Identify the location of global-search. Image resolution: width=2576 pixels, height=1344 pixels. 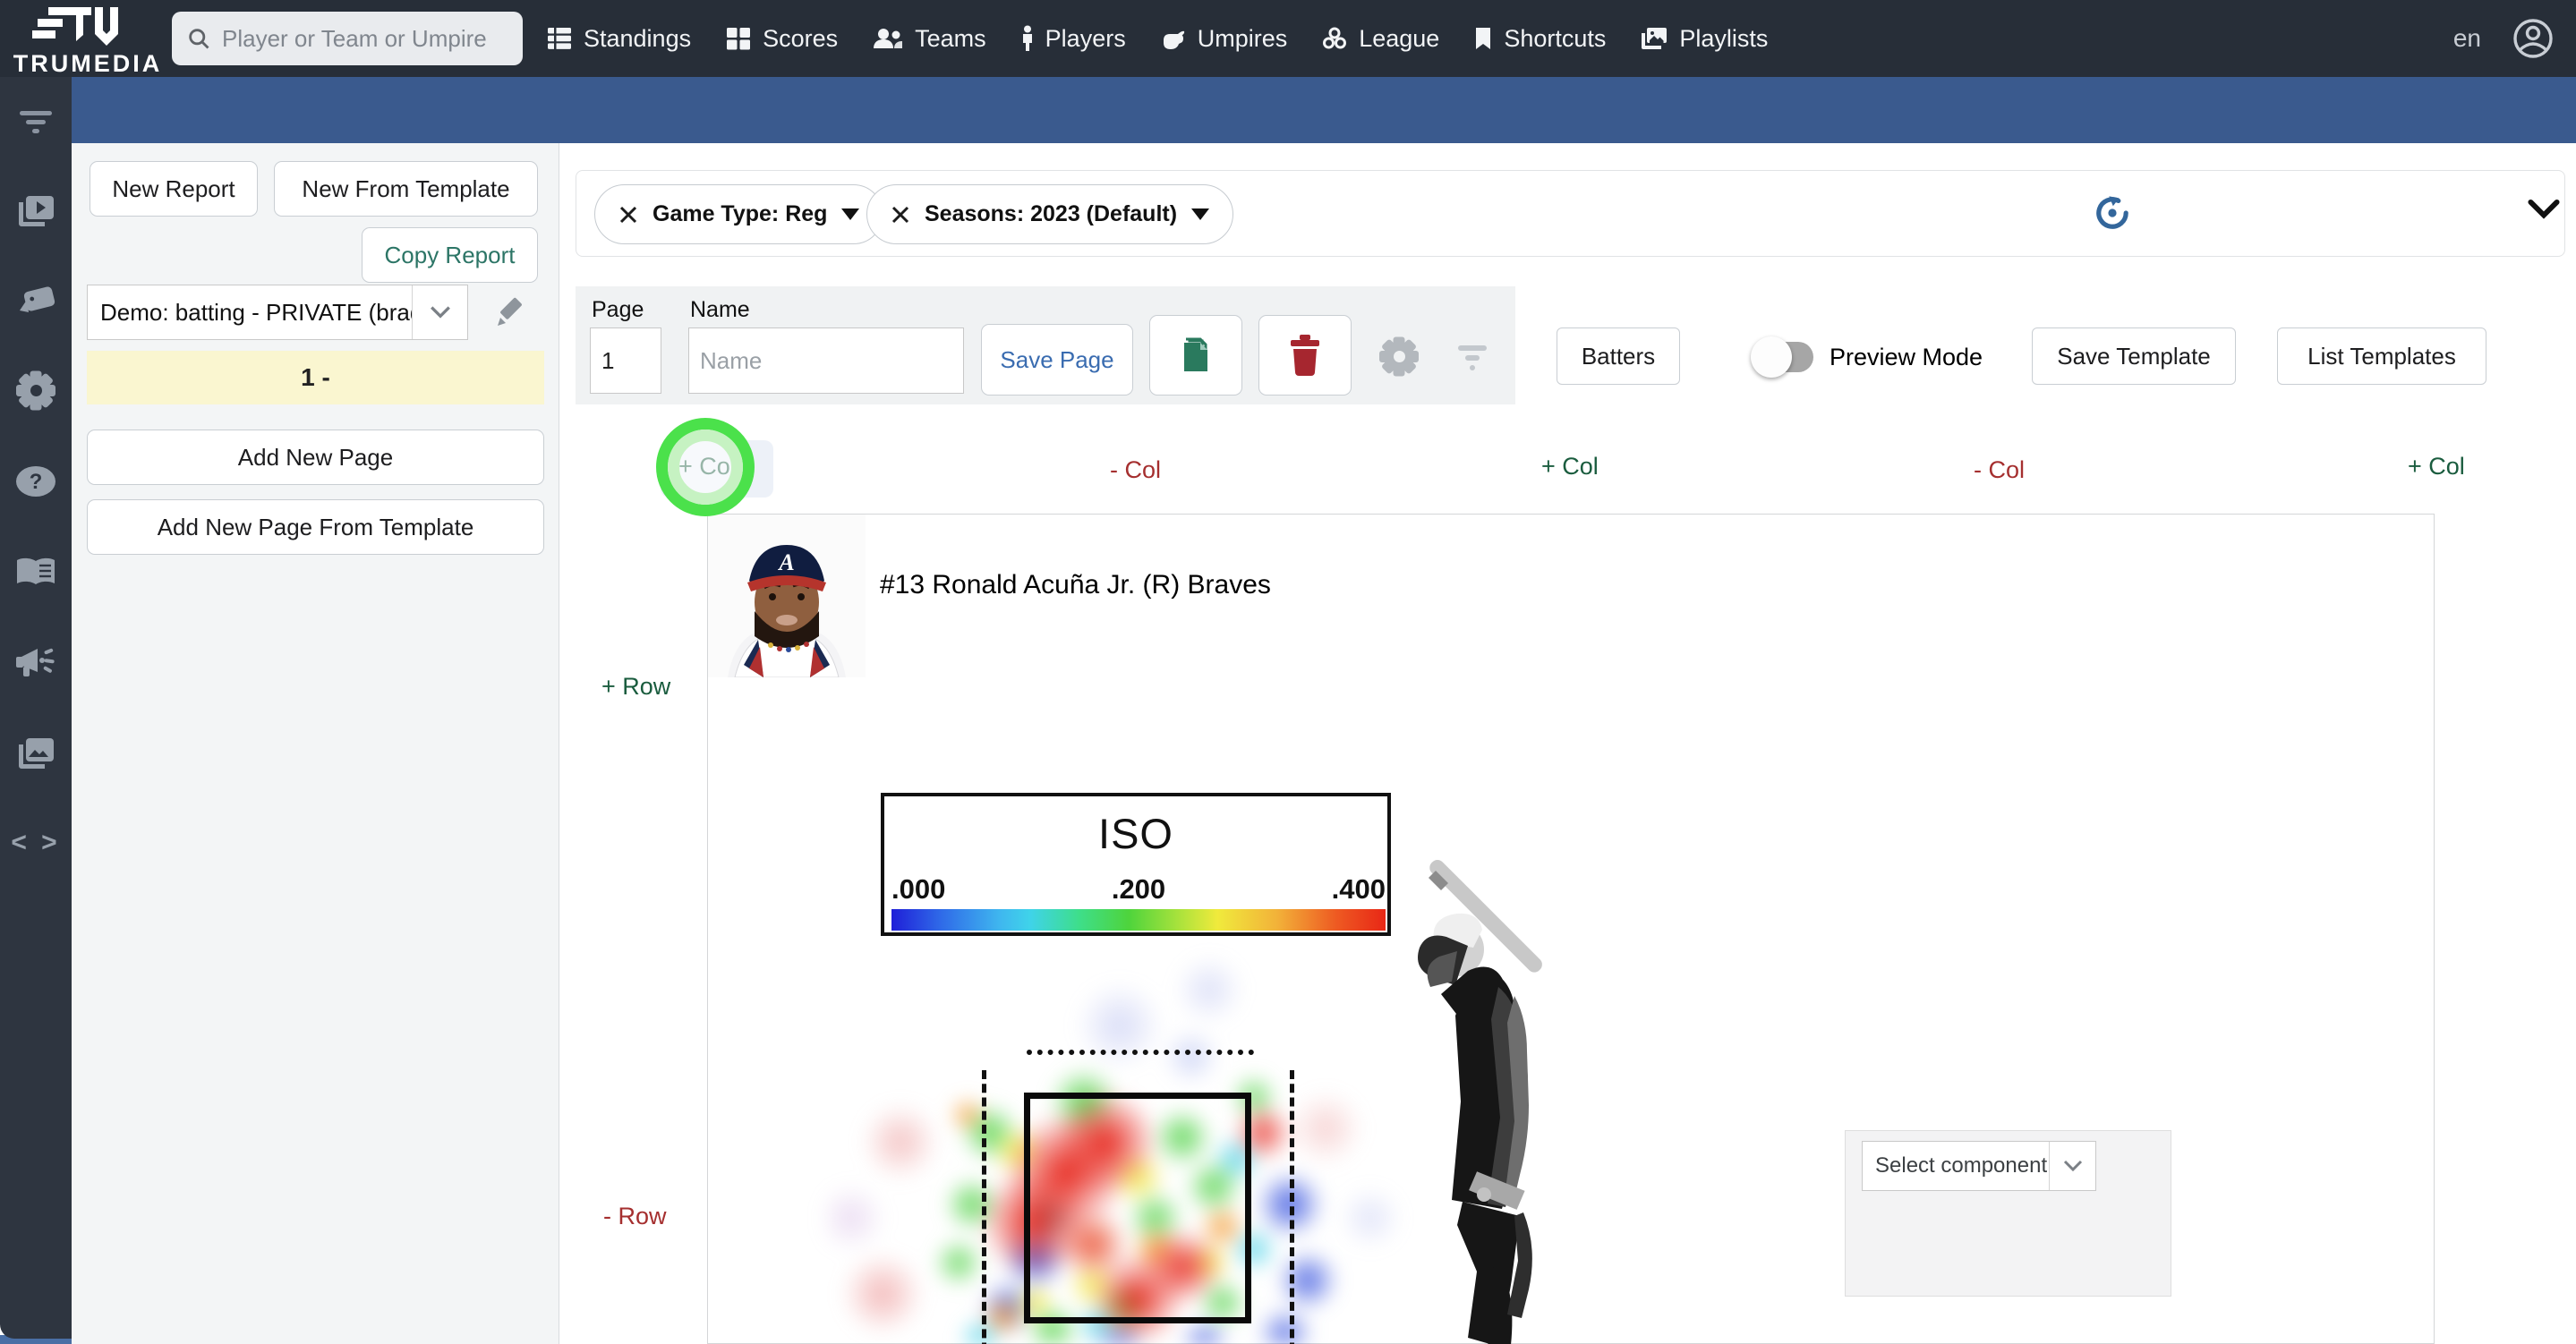
(347, 38).